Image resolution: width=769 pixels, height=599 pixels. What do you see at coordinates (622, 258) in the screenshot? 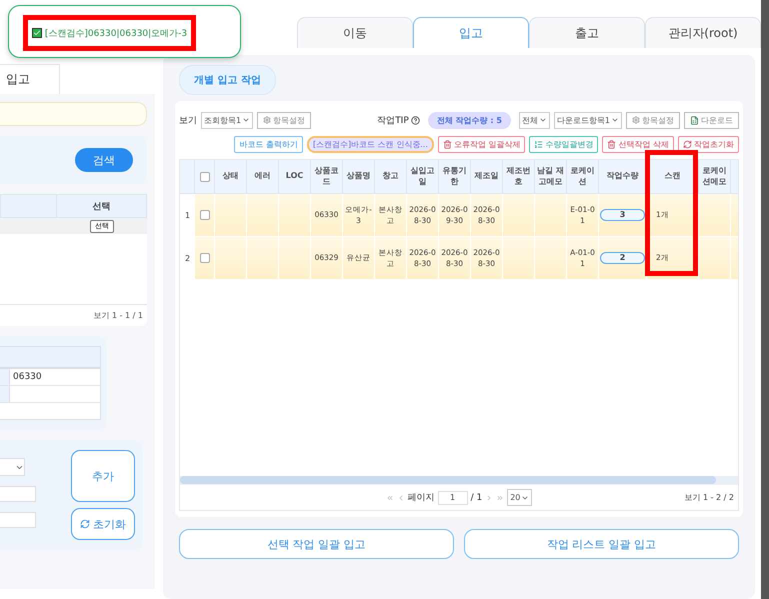
I see `quantity-field: 2` at bounding box center [622, 258].